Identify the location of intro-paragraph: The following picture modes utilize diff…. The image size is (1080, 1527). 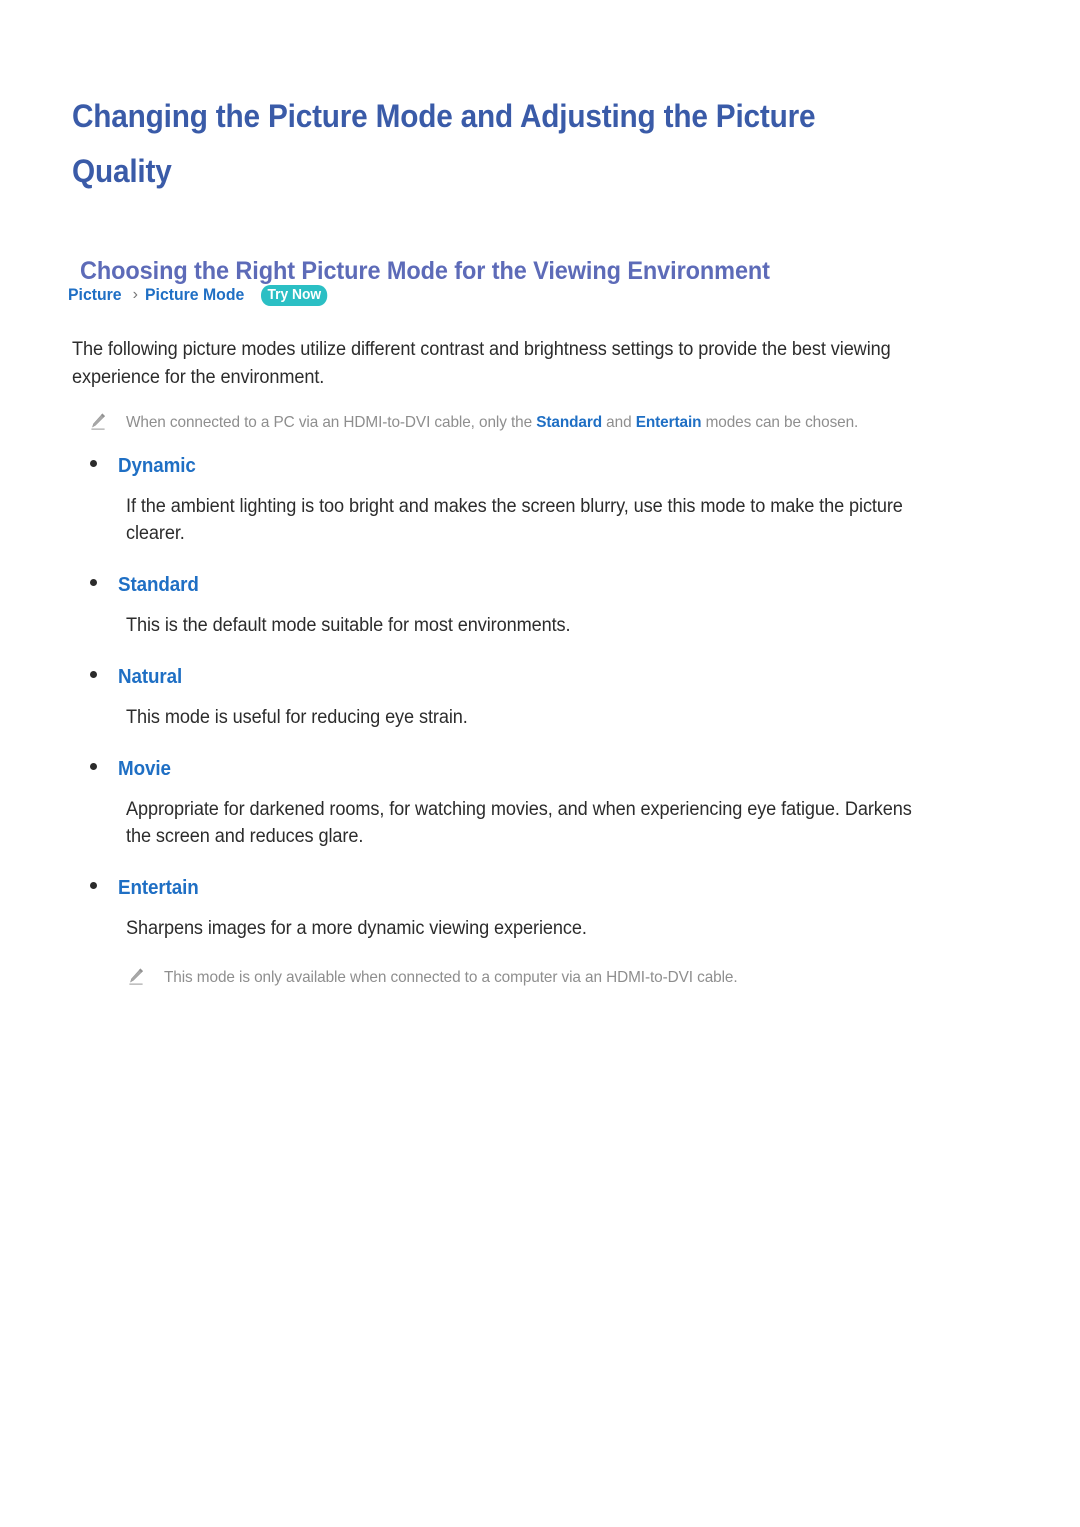
(481, 363).